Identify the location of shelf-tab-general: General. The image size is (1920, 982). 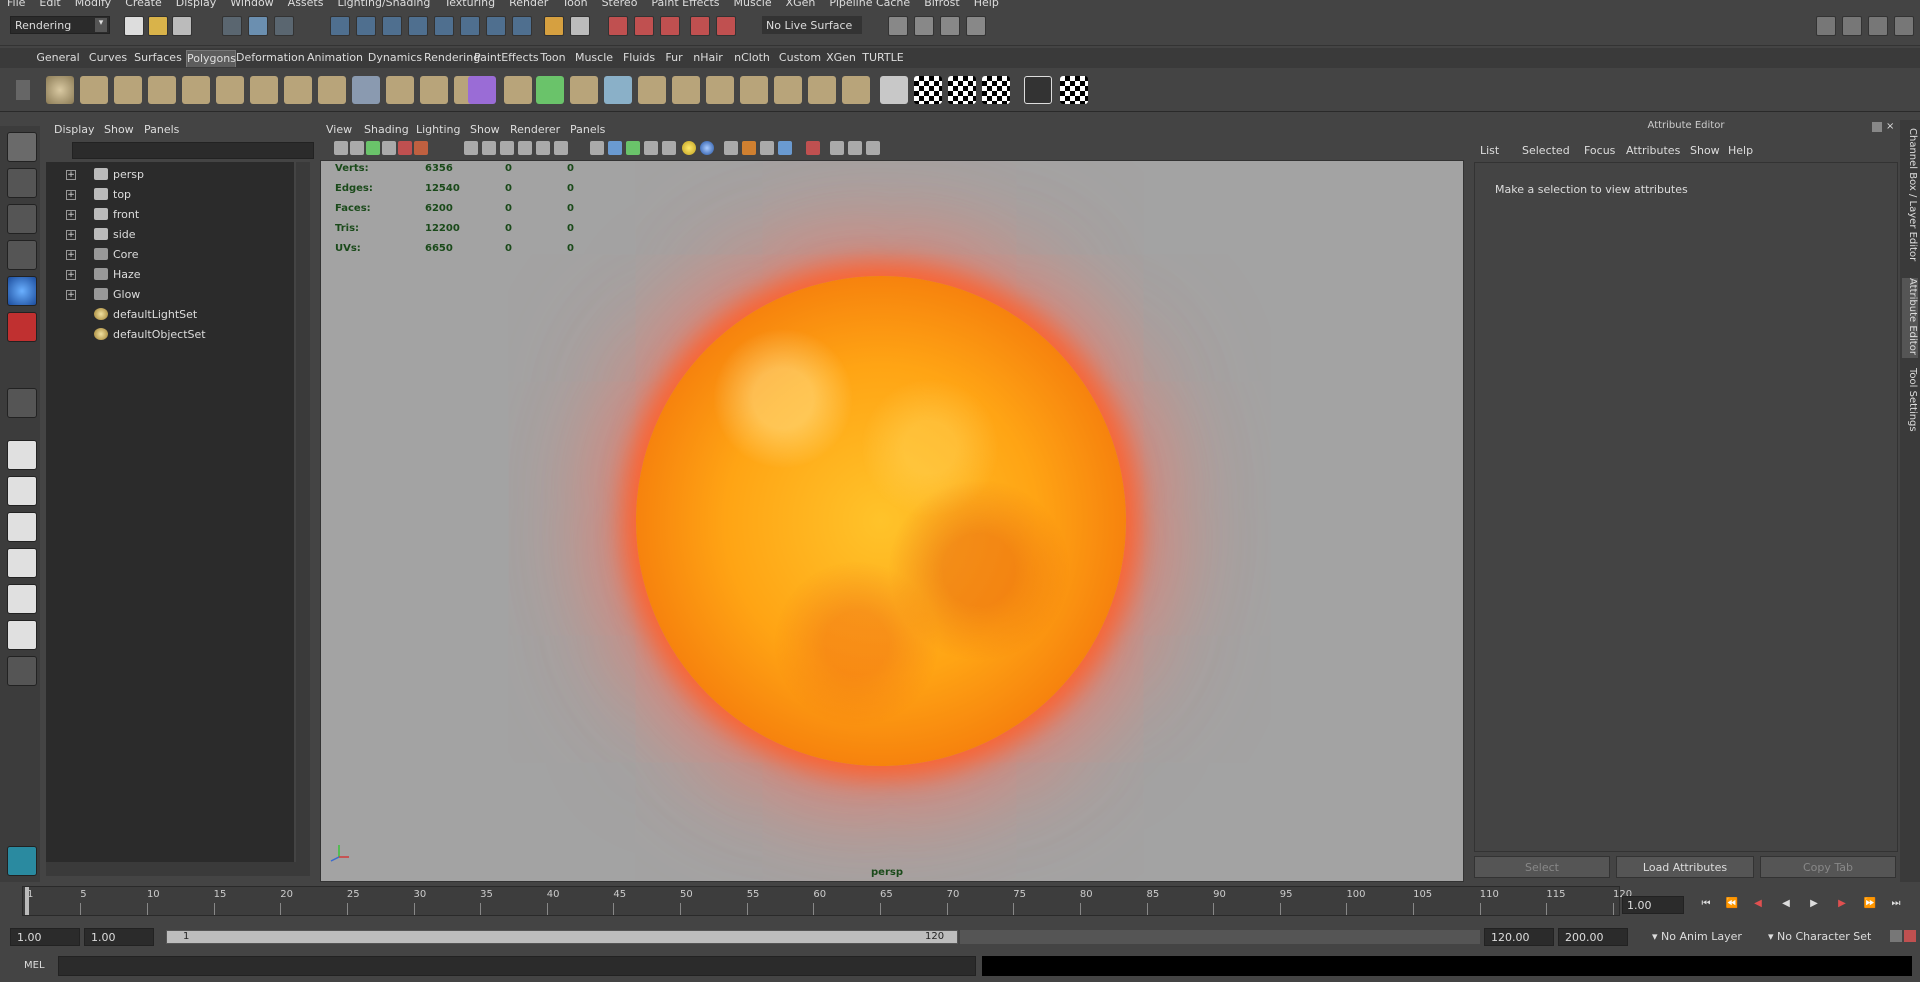
(58, 58).